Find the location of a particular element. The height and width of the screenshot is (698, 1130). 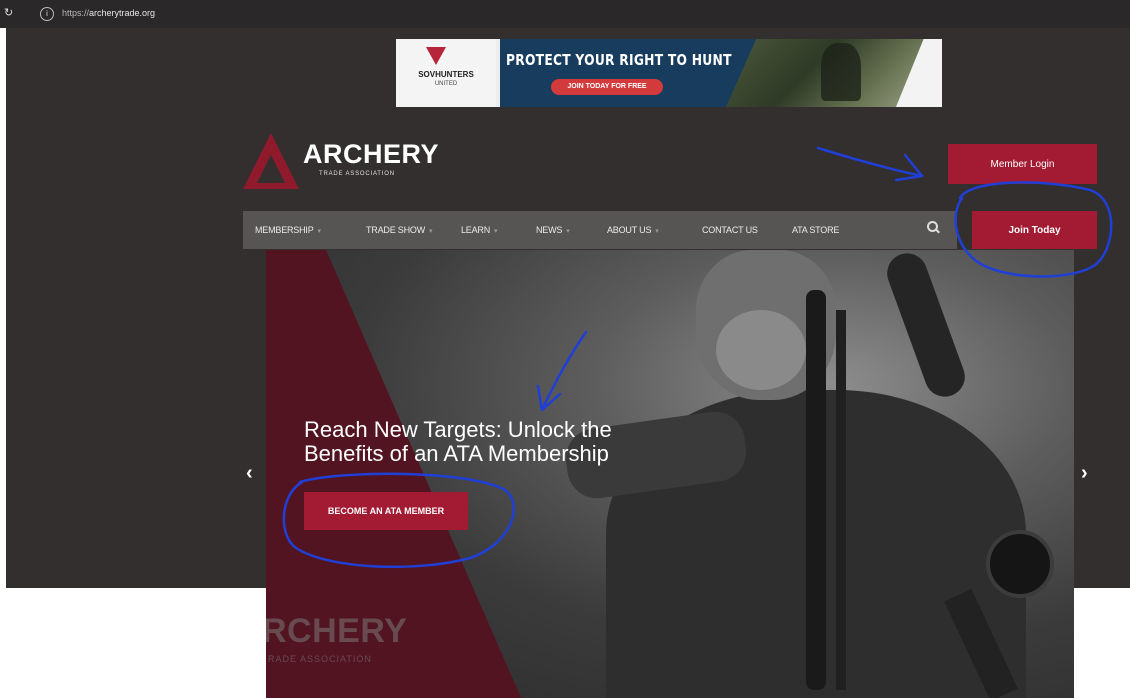

ata-logo-sub: TRADE ASSOCIATION is located at coordinates (357, 174).